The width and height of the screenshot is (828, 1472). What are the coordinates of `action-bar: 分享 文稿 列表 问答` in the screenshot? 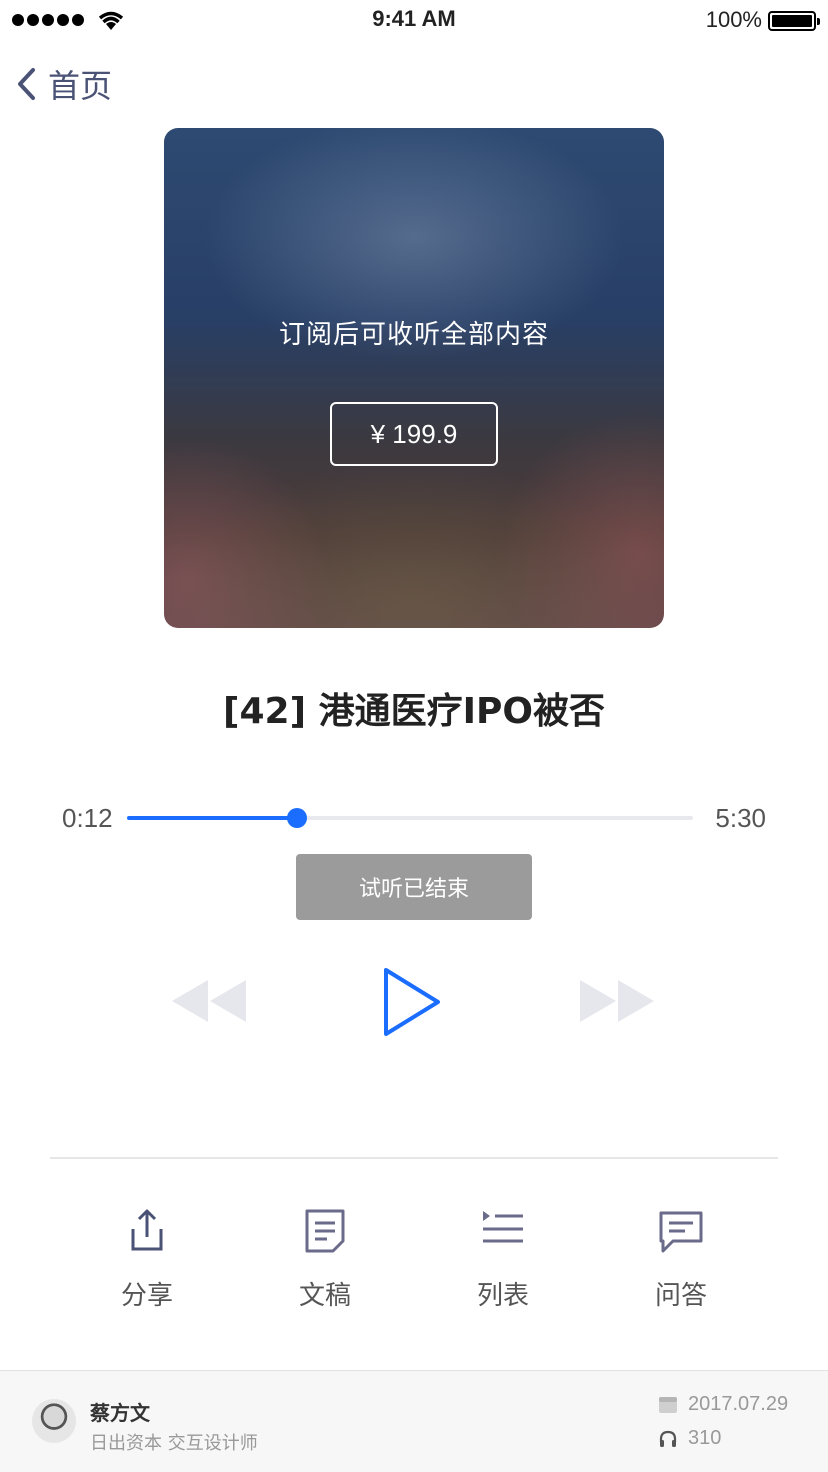 It's located at (414, 1260).